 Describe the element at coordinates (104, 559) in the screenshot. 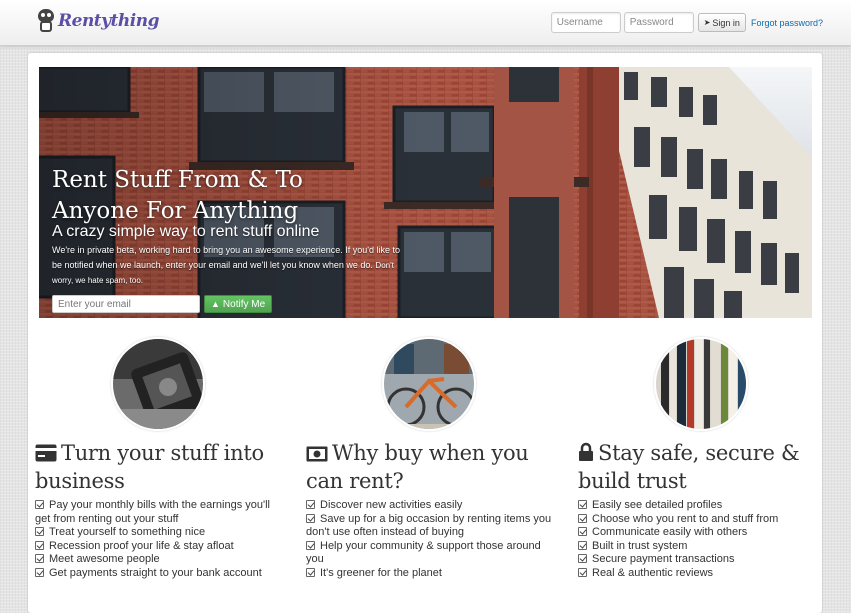

I see `list-item-text: Meet awesome people` at that location.